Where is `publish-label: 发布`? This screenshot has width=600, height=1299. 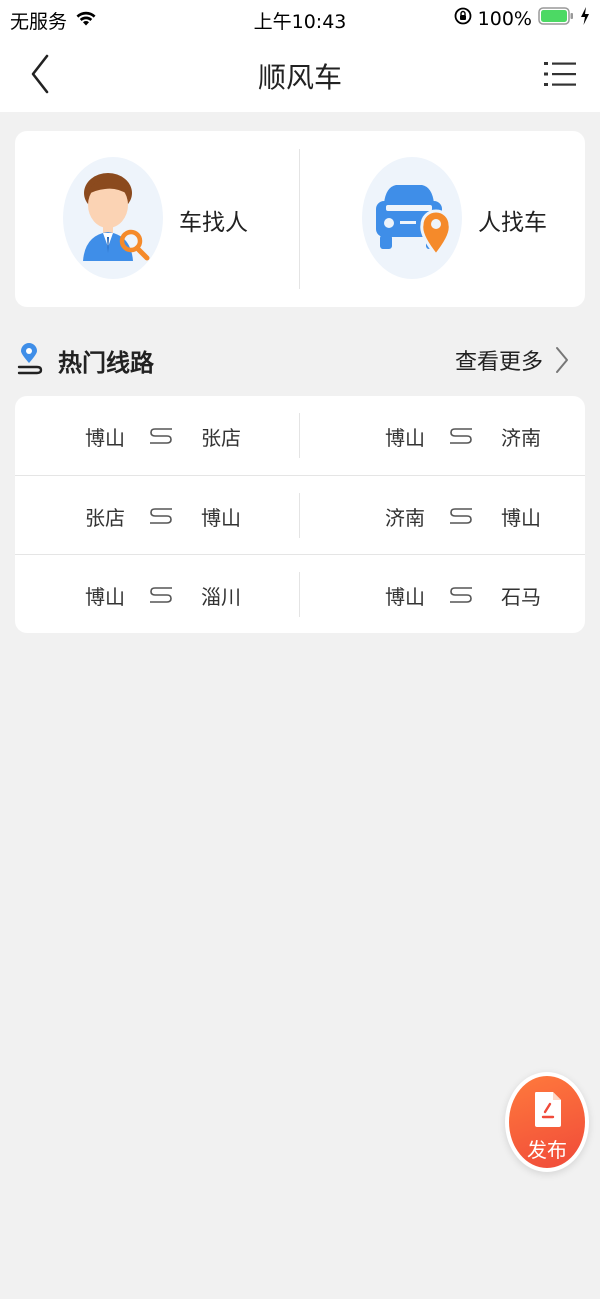
publish-label: 发布 is located at coordinates (547, 1150).